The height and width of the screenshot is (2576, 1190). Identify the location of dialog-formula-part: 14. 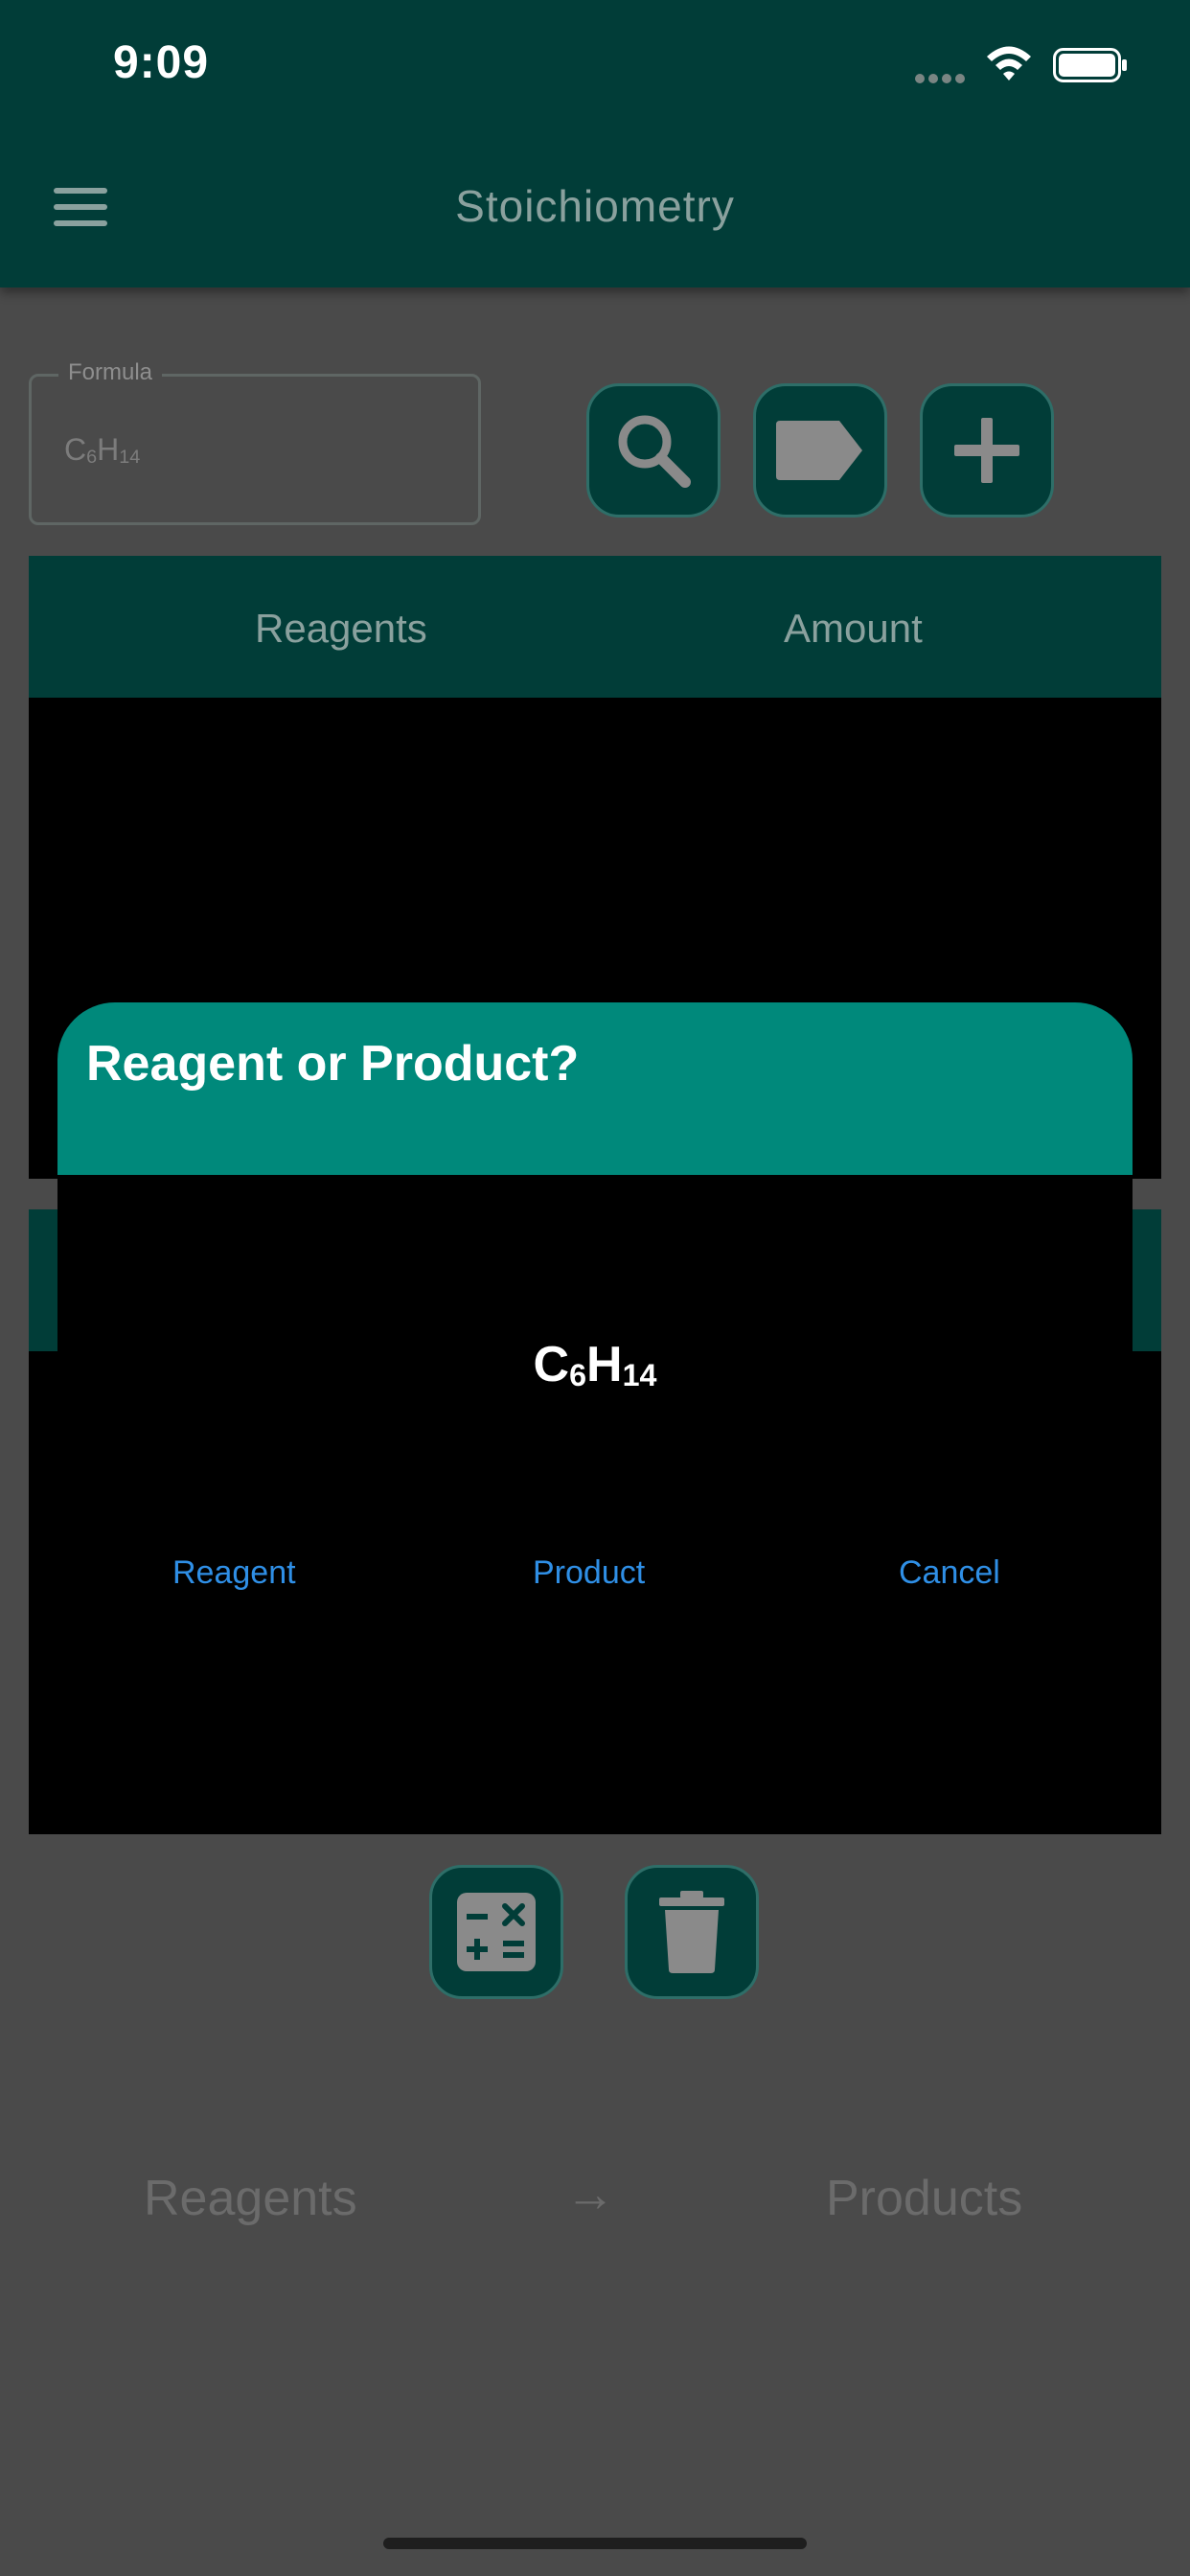
(639, 1374).